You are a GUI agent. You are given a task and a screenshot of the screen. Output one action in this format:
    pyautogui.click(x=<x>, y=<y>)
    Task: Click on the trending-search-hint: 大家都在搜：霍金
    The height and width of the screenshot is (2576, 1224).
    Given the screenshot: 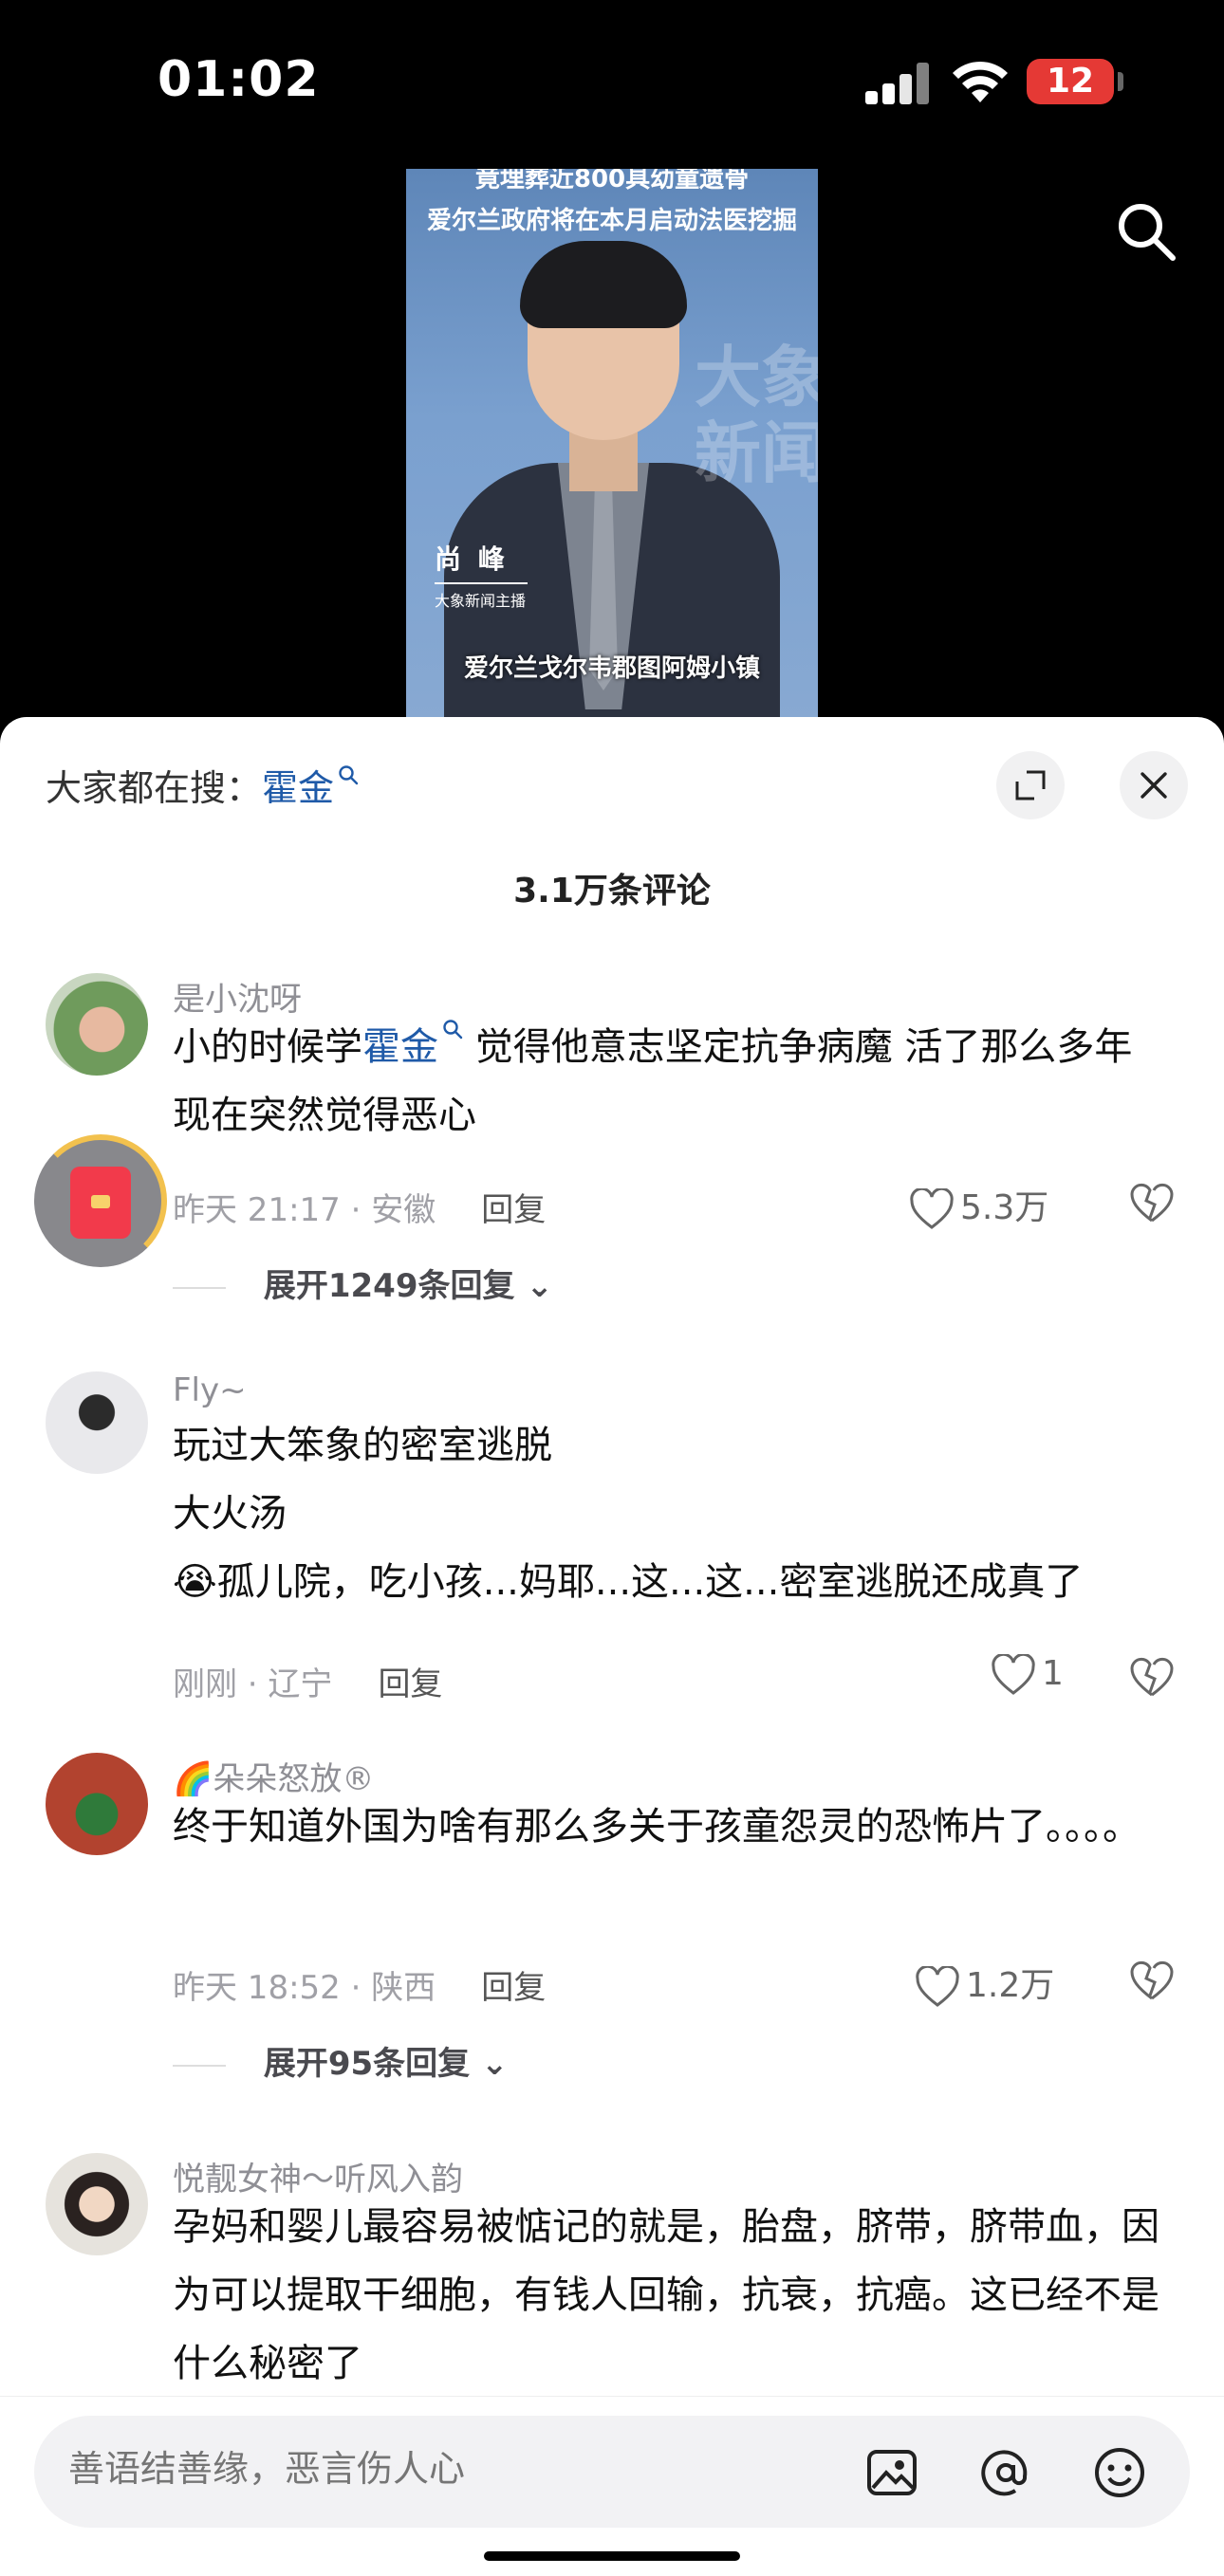 What is the action you would take?
    pyautogui.click(x=203, y=785)
    